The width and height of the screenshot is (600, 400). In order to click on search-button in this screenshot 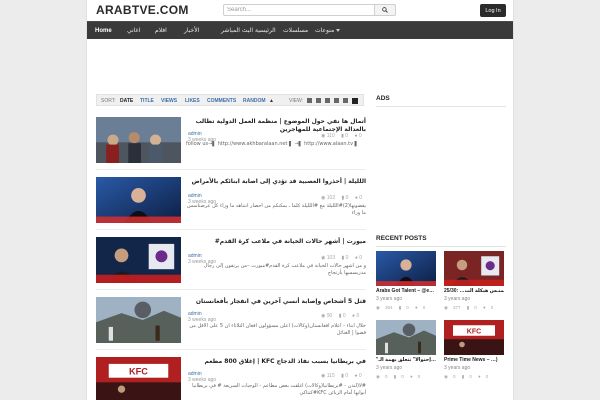, I will do `click(385, 10)`.